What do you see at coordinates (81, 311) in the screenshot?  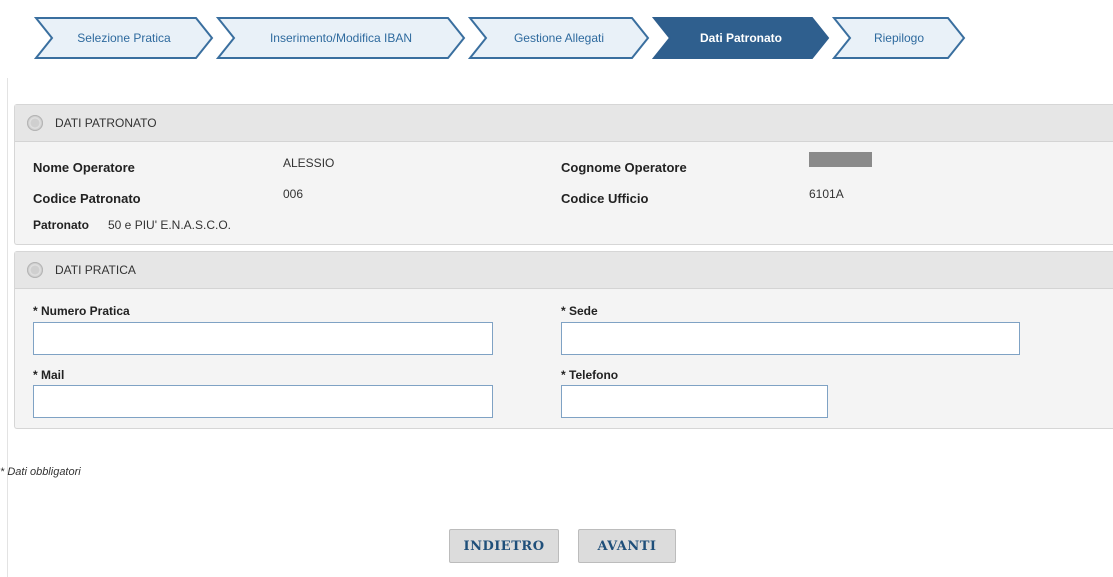 I see `numero-pratica-label: * Numero Pratica` at bounding box center [81, 311].